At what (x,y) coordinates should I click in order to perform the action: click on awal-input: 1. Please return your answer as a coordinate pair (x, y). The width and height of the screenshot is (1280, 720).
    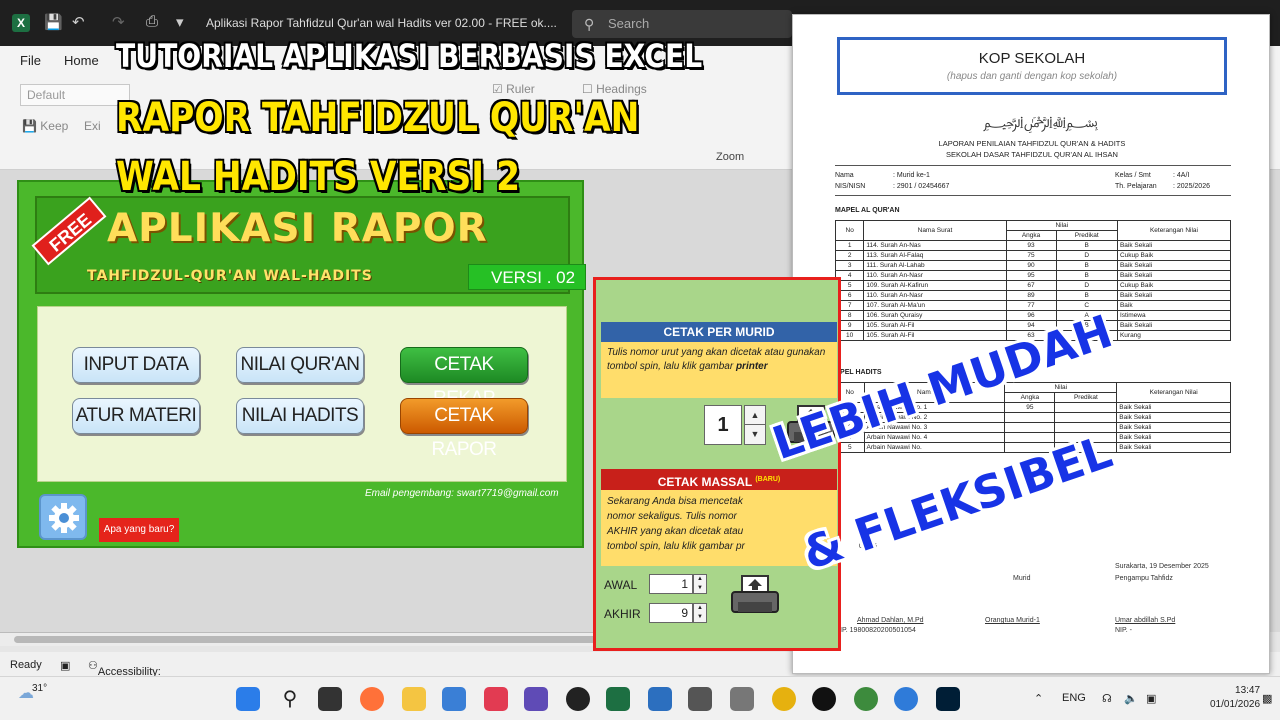
    Looking at the image, I should click on (671, 584).